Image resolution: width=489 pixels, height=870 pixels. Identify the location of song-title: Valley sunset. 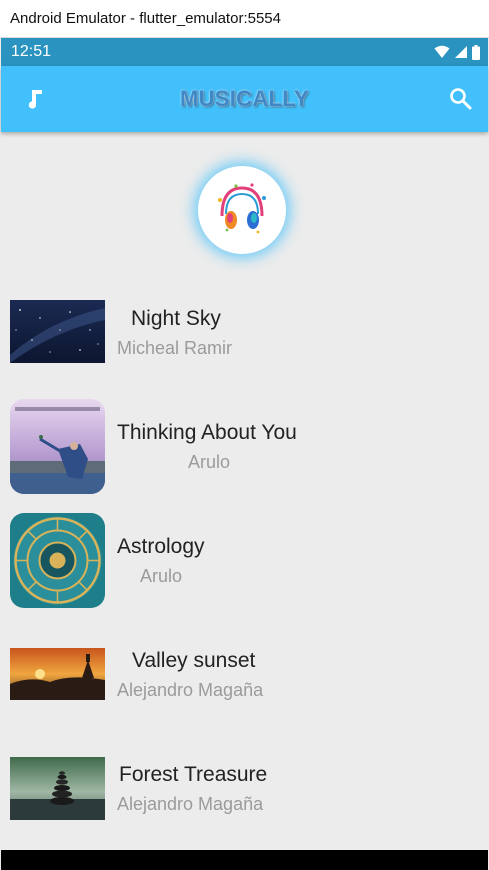
(194, 660).